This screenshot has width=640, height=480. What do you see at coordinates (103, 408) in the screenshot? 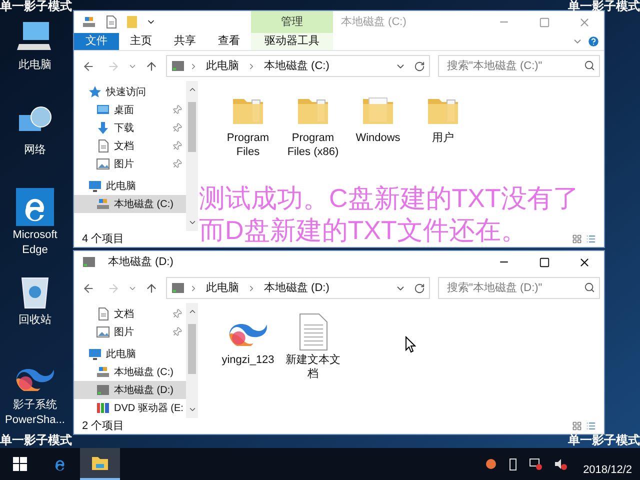
I see `dvd-drive-icon` at bounding box center [103, 408].